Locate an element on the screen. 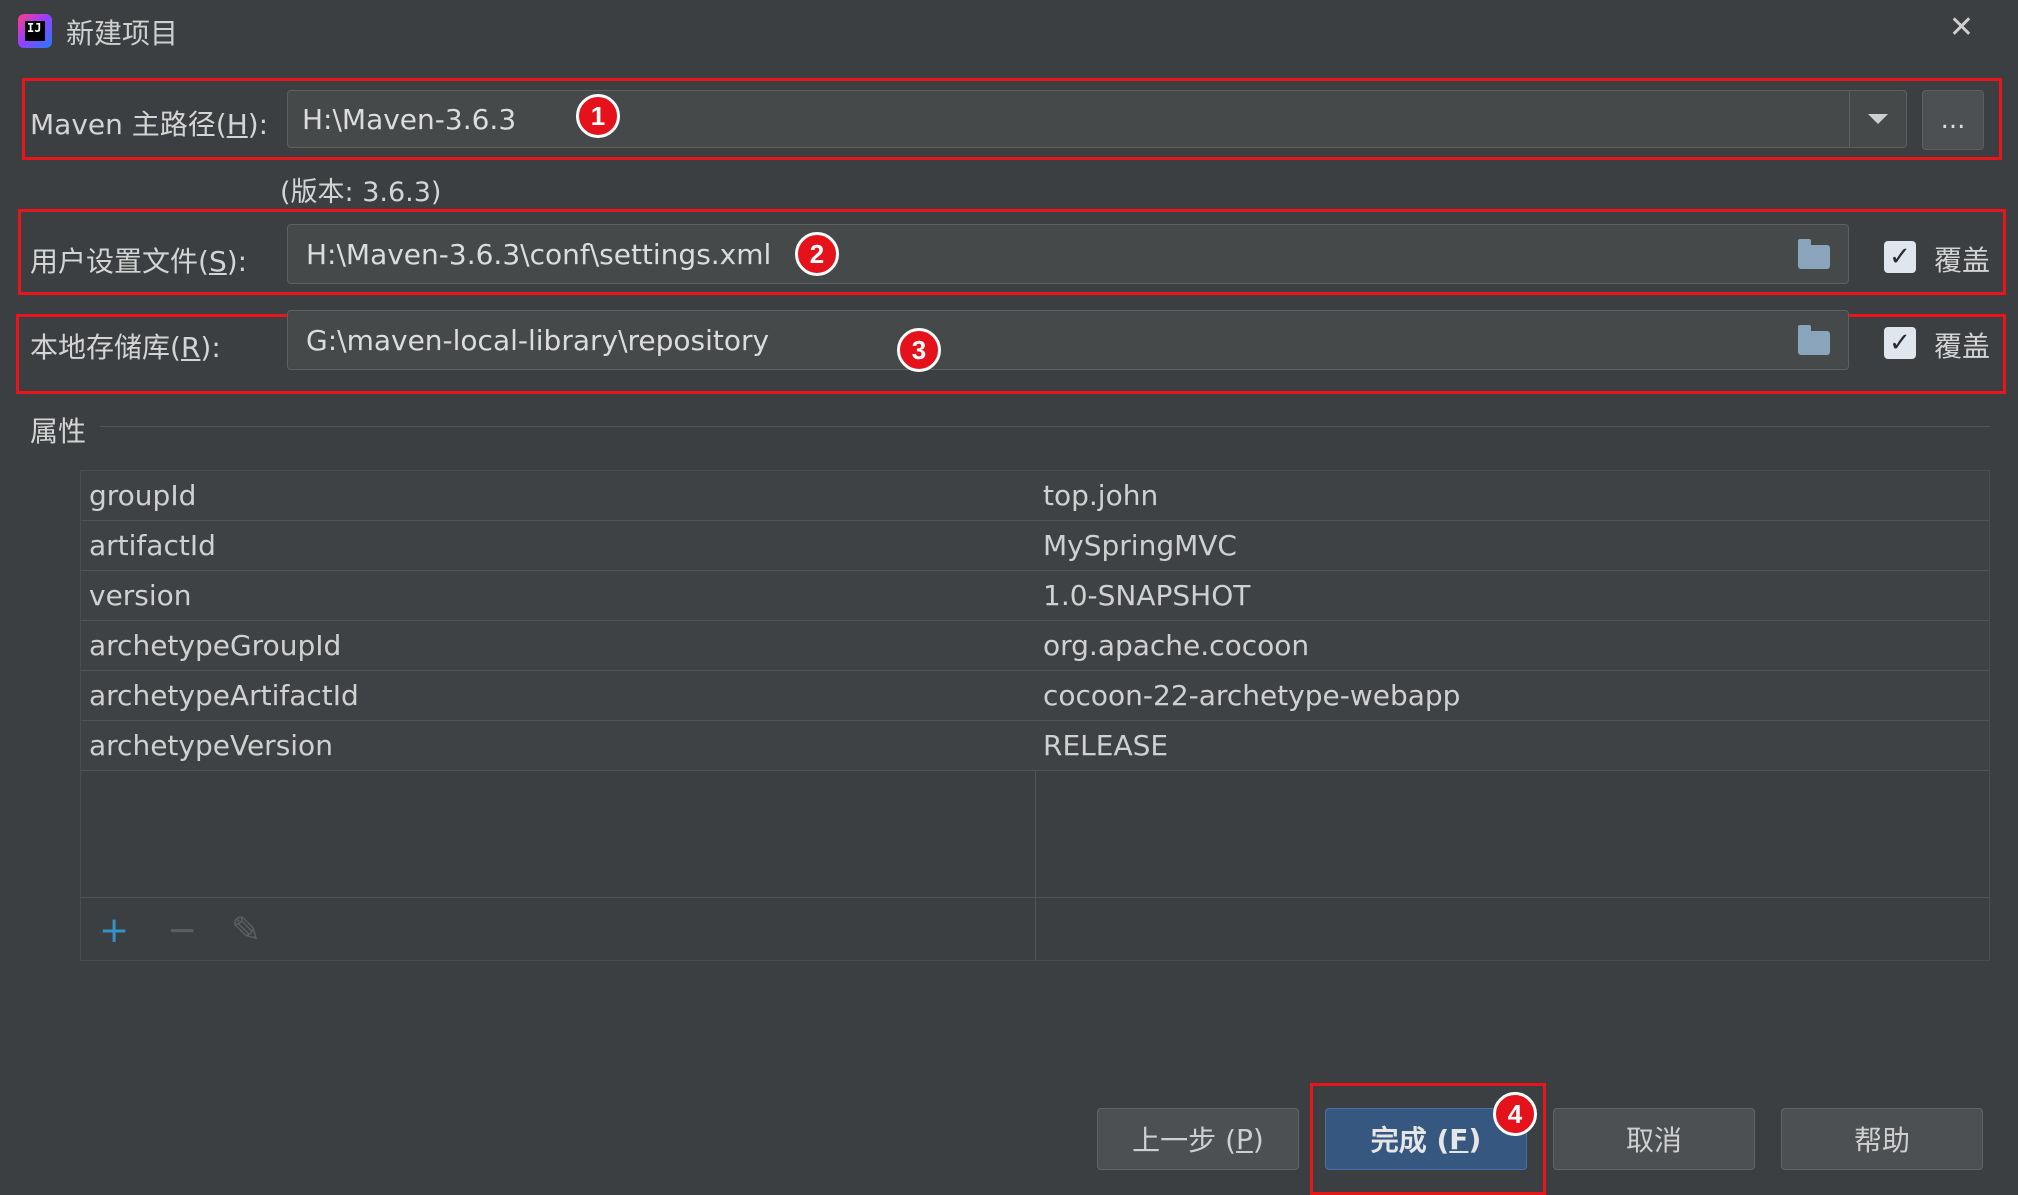 This screenshot has width=2018, height=1195. chevron-down-icon is located at coordinates (1878, 119).